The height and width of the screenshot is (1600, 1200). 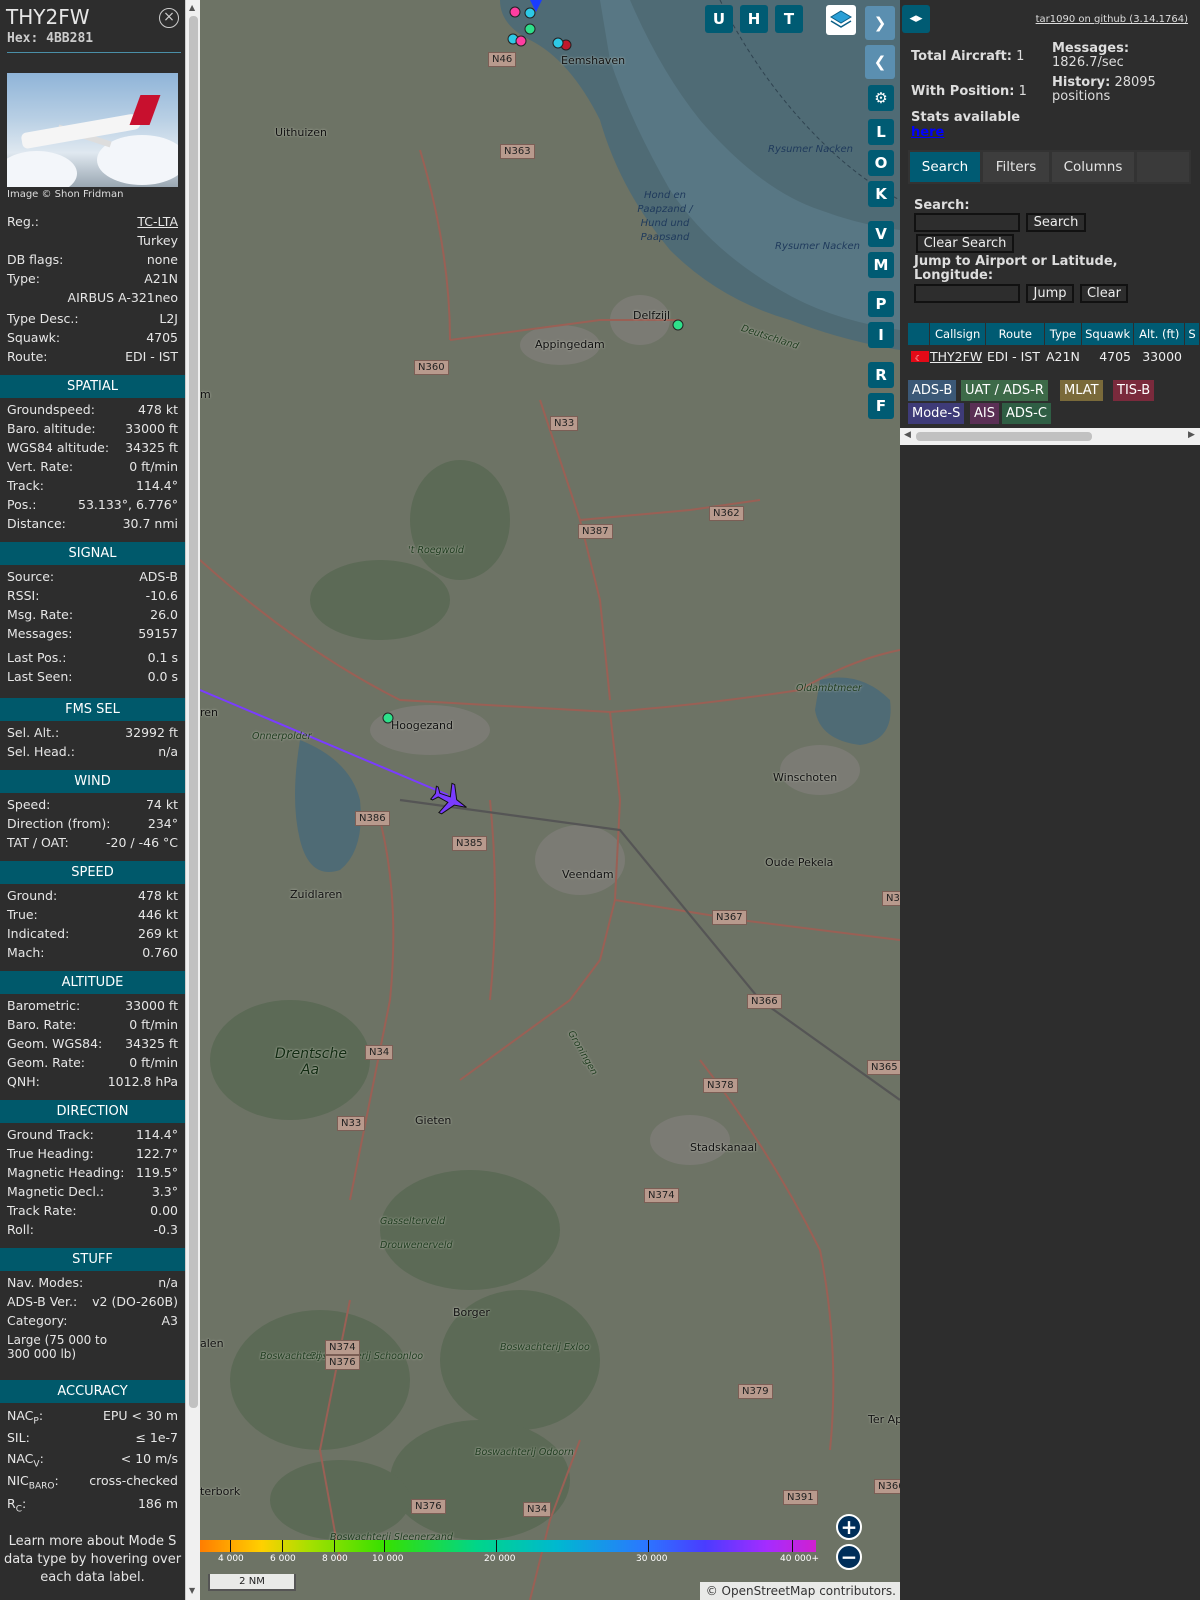 What do you see at coordinates (40, 466) in the screenshot?
I see `info-row-label: Vert. Rate:` at bounding box center [40, 466].